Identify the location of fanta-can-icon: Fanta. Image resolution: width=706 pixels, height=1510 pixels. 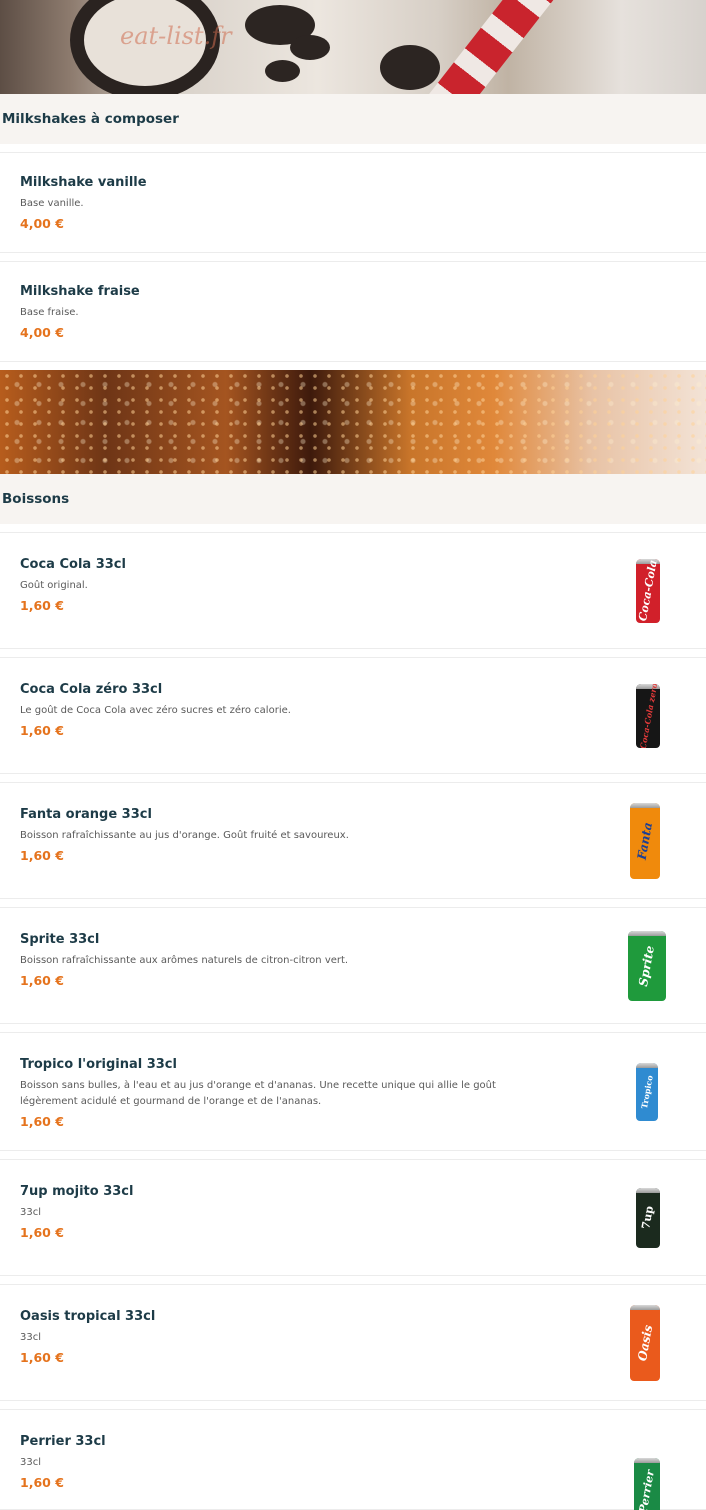
(645, 840).